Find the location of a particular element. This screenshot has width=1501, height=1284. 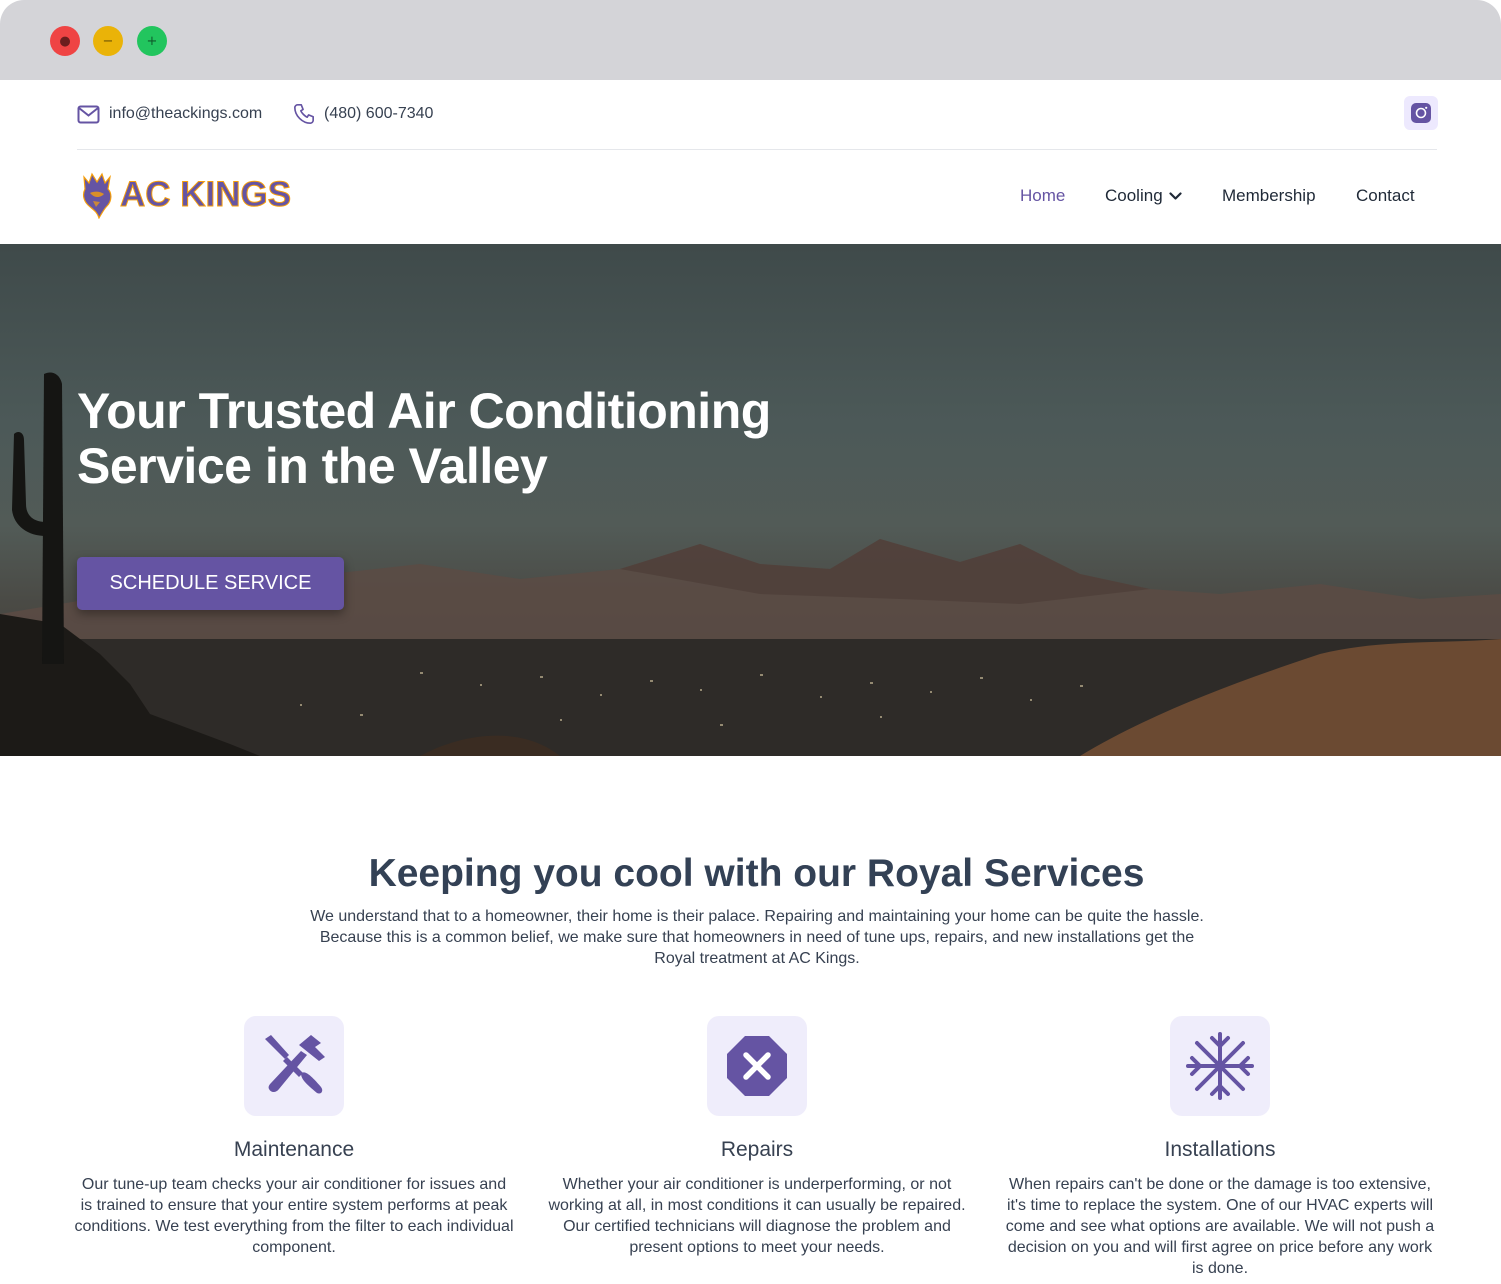

phone-text: (480) 600-7340 is located at coordinates (379, 113).